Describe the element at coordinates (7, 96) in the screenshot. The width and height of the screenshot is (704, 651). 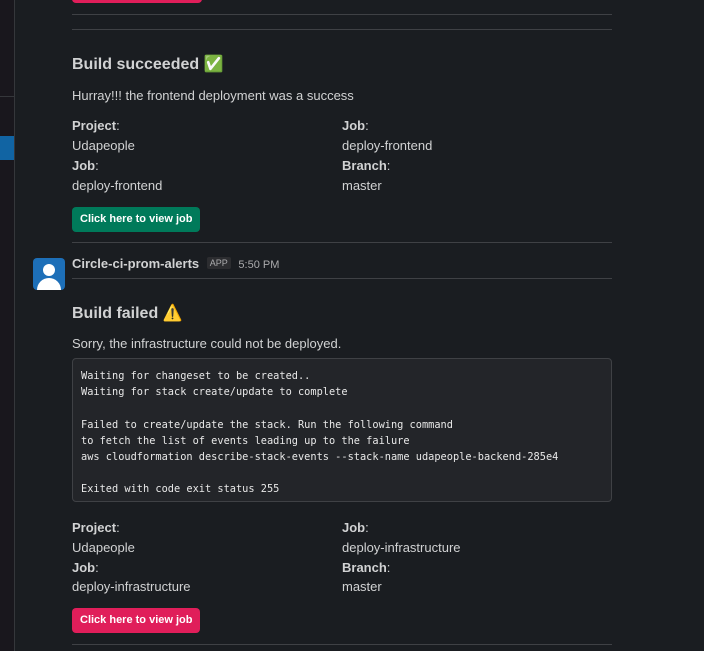
I see `sidebar-divider` at that location.